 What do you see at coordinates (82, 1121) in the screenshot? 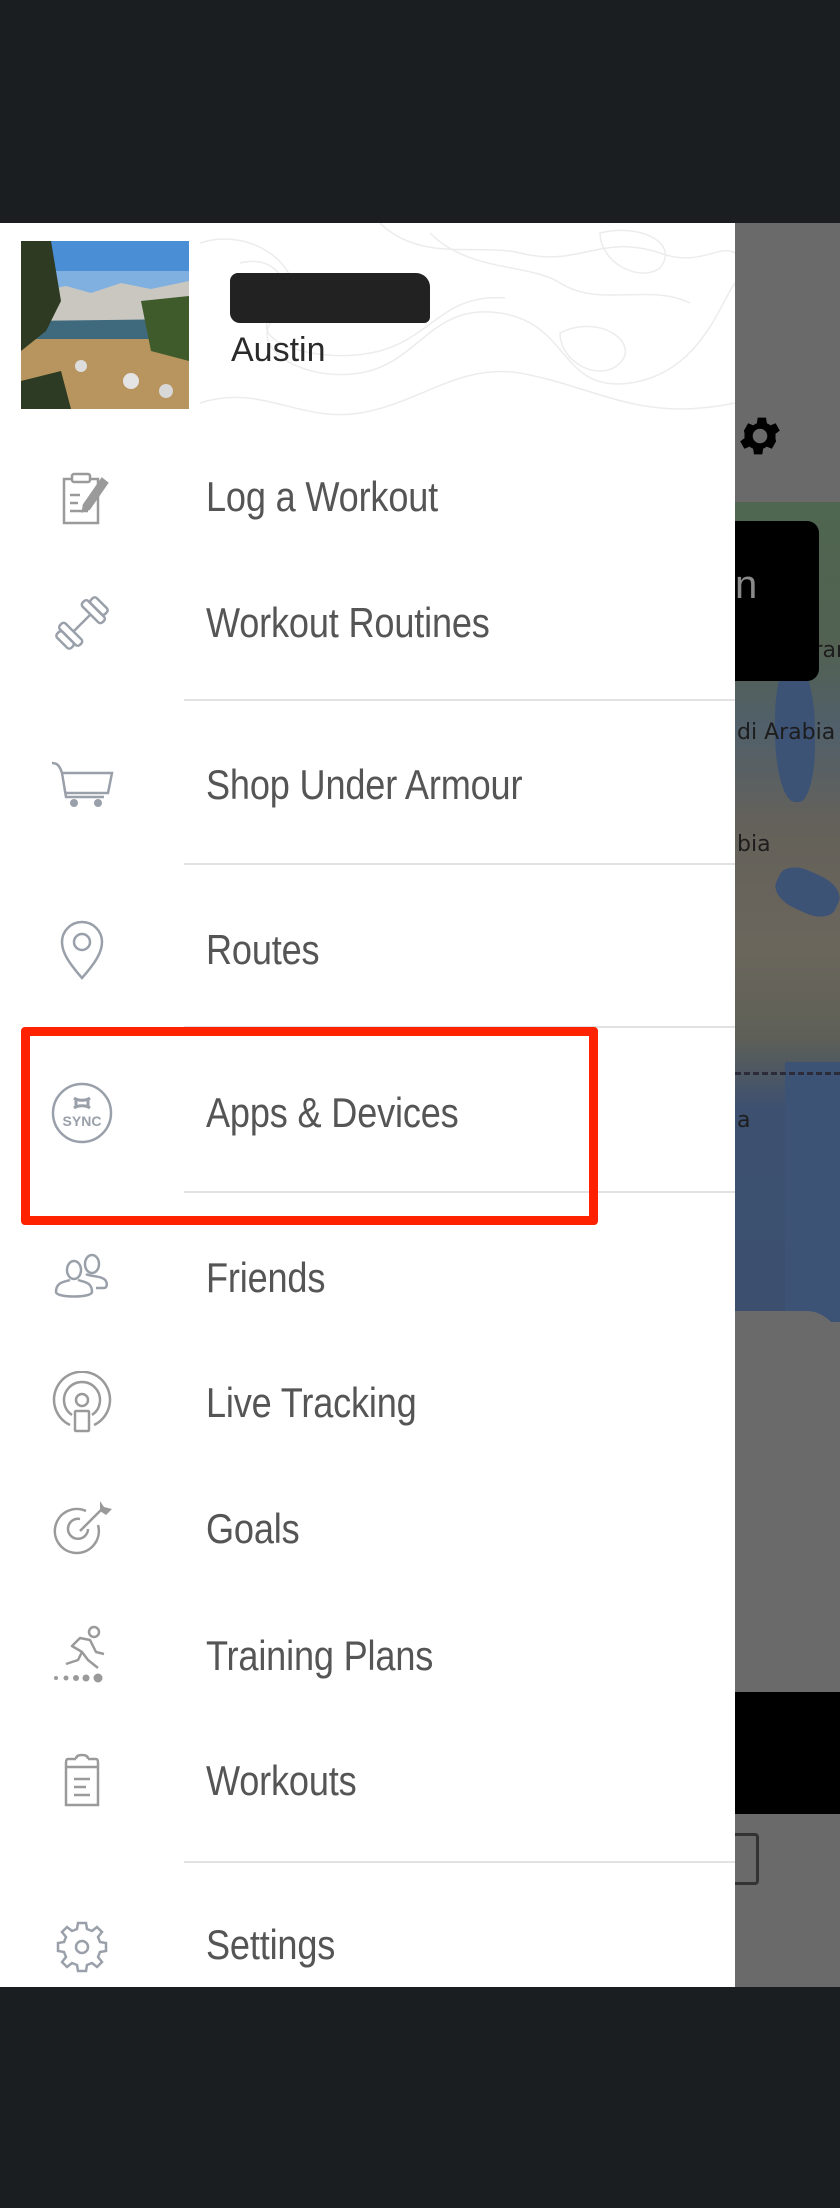
I see `svg-text: SYNC` at bounding box center [82, 1121].